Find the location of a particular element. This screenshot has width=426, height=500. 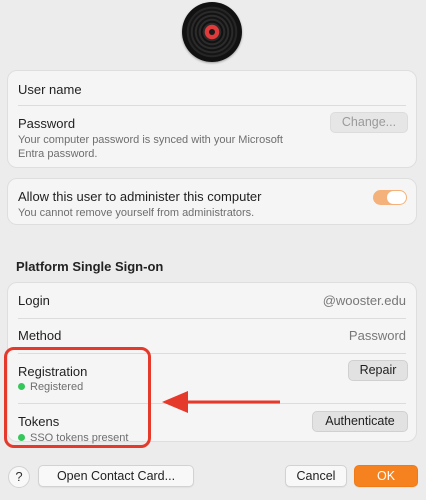

login-value: @wooster.edu is located at coordinates (364, 300).